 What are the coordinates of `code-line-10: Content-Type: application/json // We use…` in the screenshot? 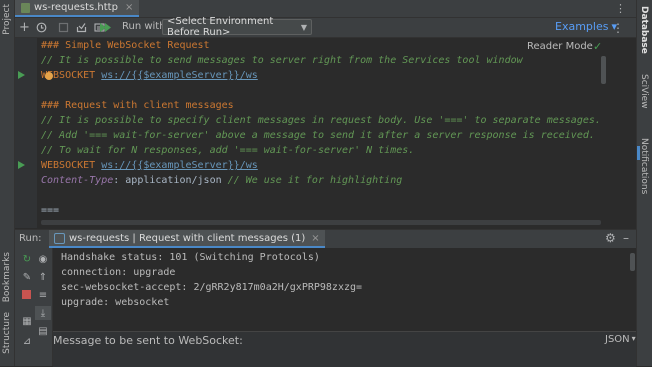 It's located at (221, 180).